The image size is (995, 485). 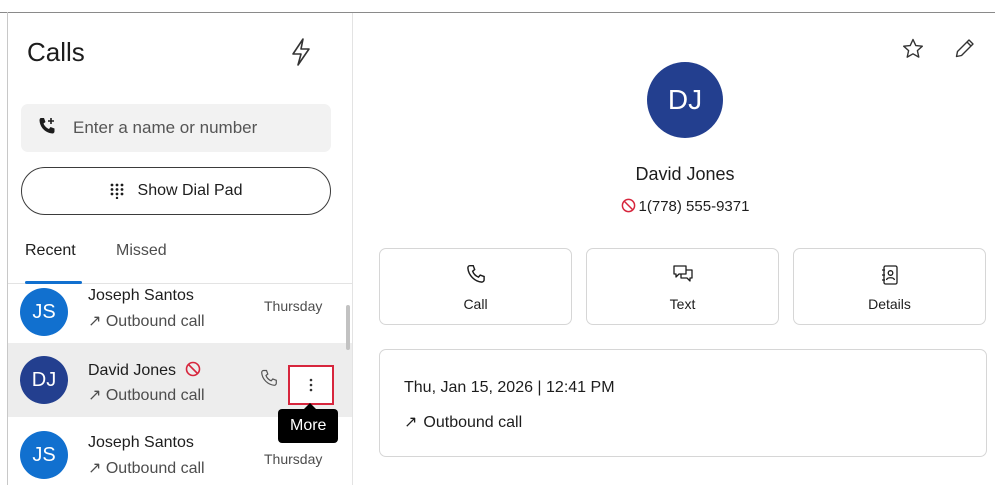 I want to click on call-tabs: Recent Missed, so click(x=180, y=262).